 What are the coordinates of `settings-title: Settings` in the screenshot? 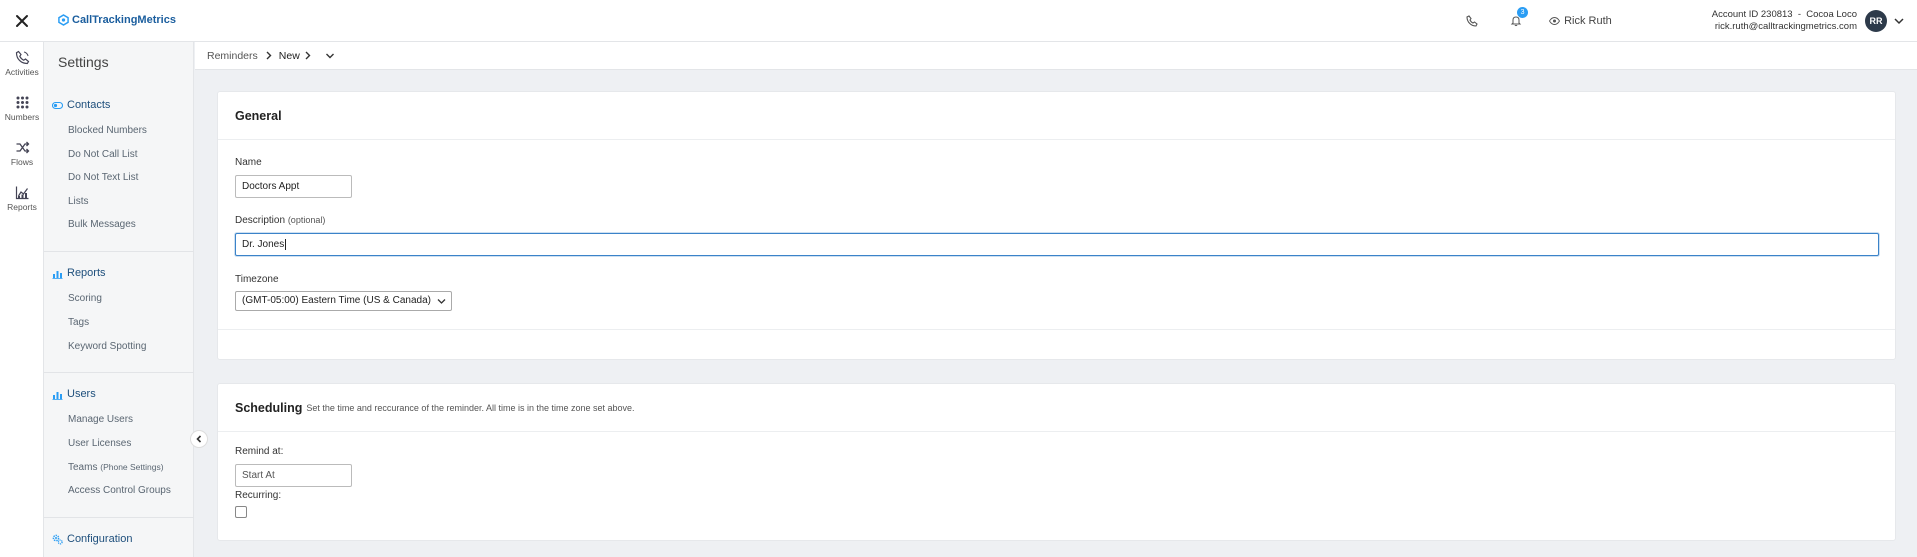 It's located at (83, 62).